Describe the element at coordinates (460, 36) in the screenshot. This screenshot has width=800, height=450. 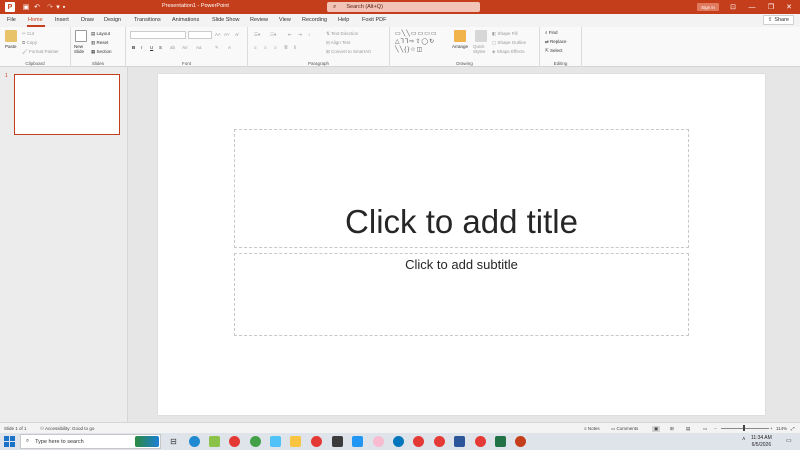
I see `arrange-icon` at that location.